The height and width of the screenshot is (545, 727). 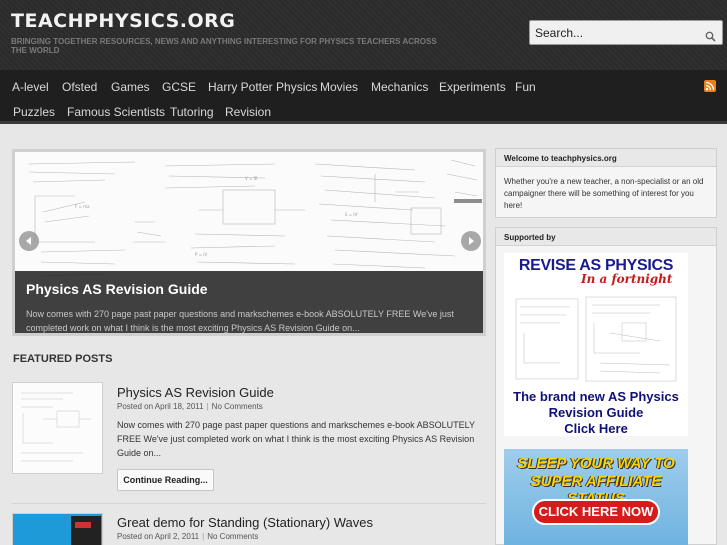 What do you see at coordinates (130, 87) in the screenshot?
I see `nav-item-games: Games` at bounding box center [130, 87].